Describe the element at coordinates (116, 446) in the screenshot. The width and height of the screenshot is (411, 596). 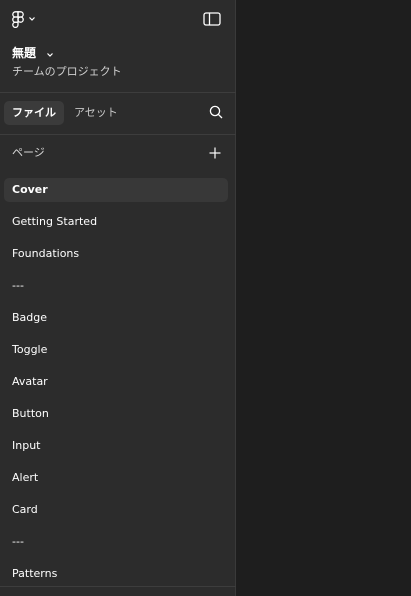
I see `page-item-input: Input` at that location.